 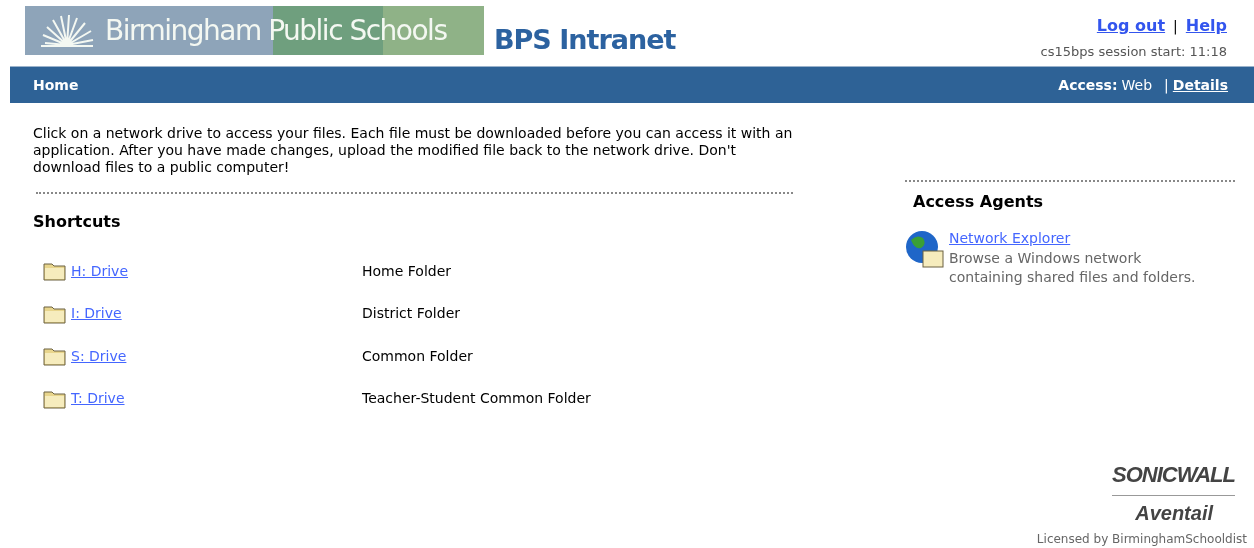 I want to click on banner-title: Birmingham Public Schools, so click(x=276, y=30).